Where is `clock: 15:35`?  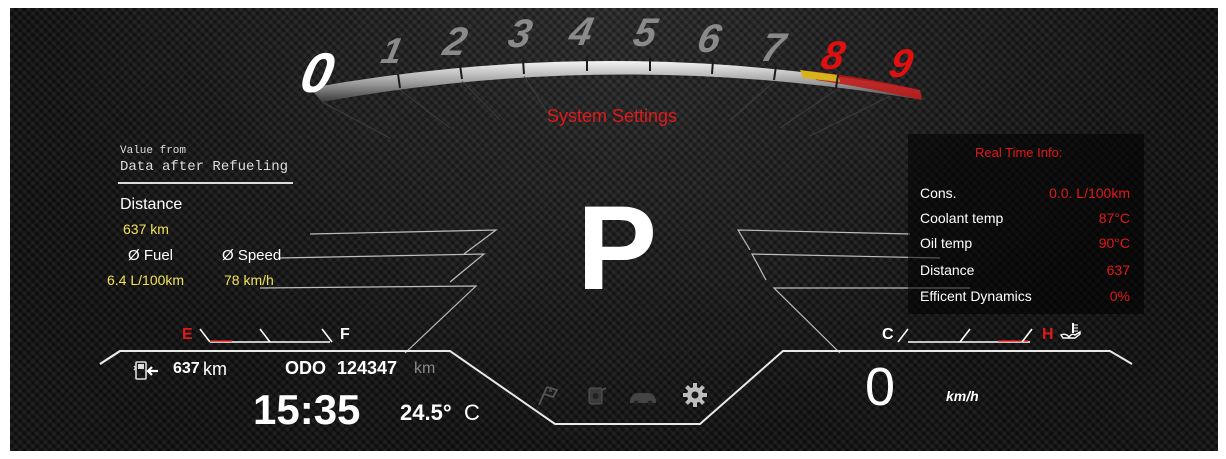
clock: 15:35 is located at coordinates (307, 409).